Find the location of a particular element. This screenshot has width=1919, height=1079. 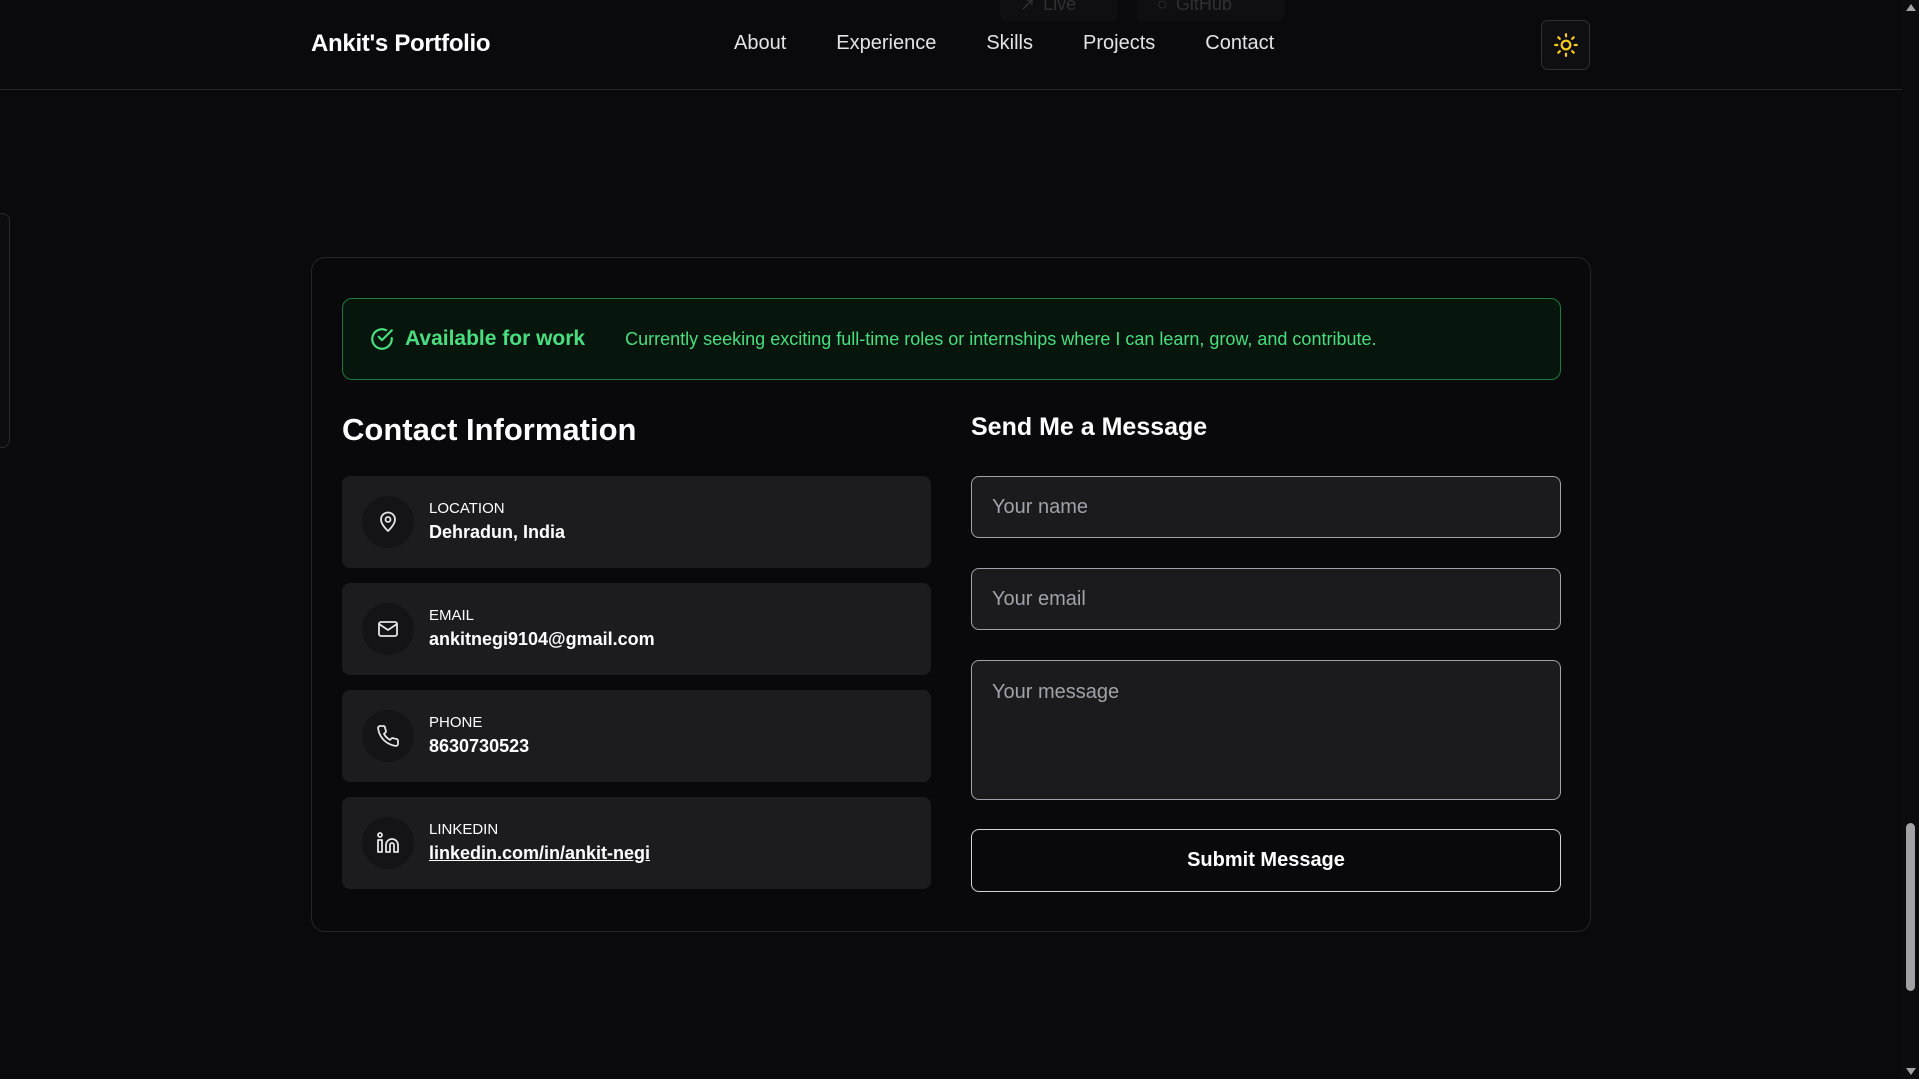

external-link-icon: ↗ is located at coordinates (1028, 7).